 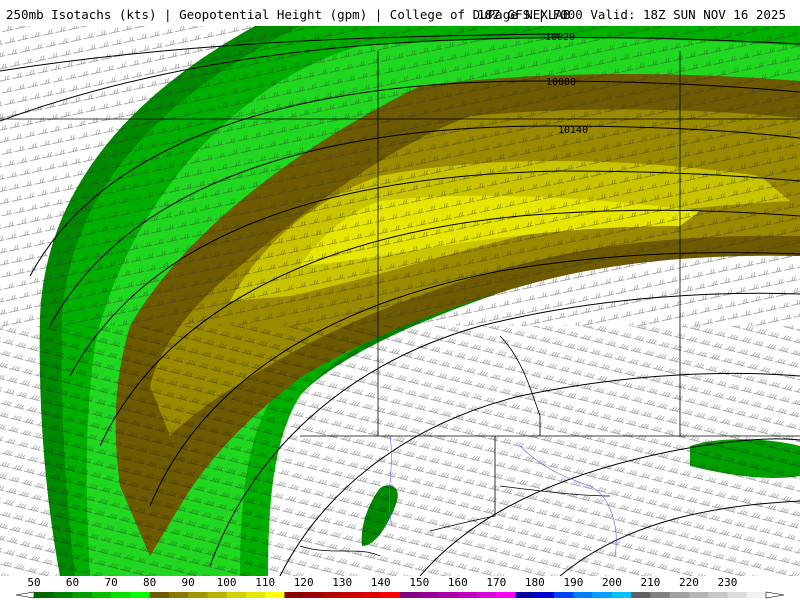 I want to click on colorbar-tick-label: 50, so click(x=33, y=582).